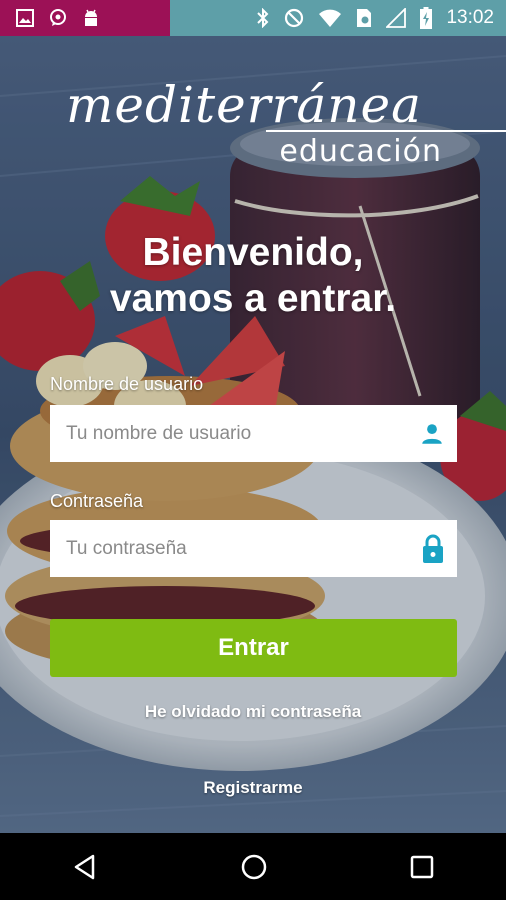 The image size is (506, 900). Describe the element at coordinates (360, 151) in the screenshot. I see `brand-tagline: educación` at that location.